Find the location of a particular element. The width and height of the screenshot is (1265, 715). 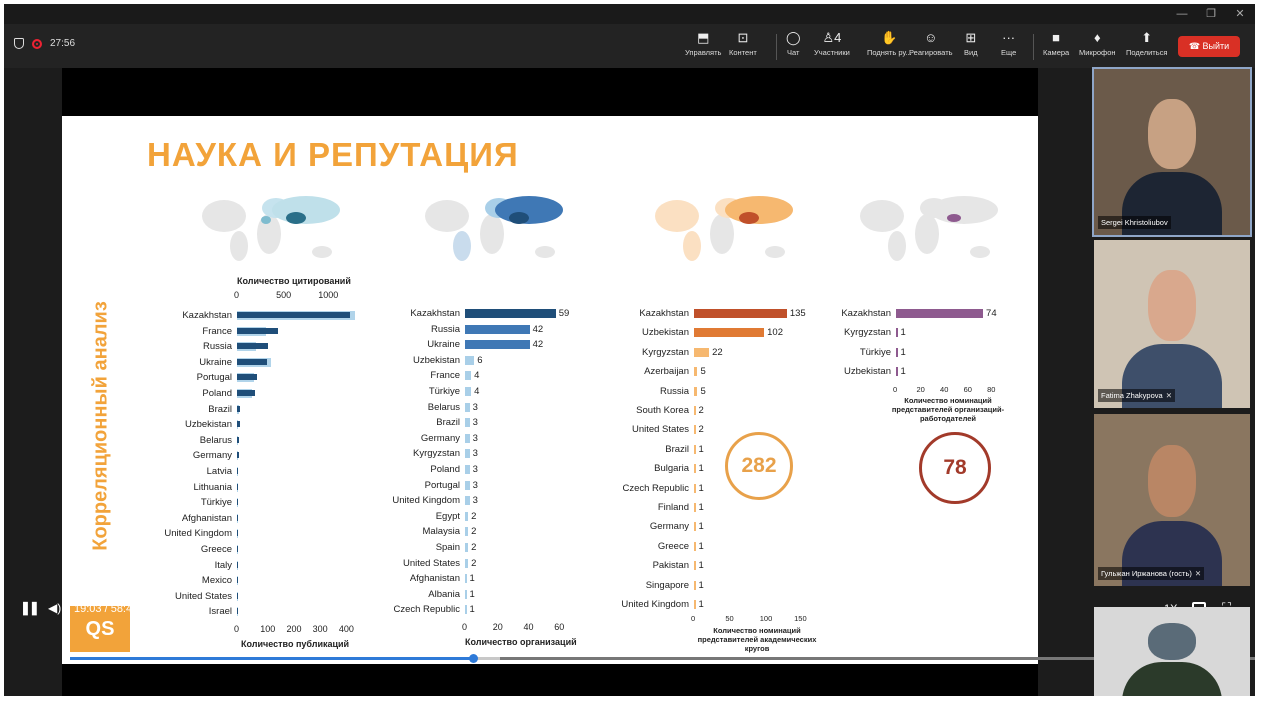

bar-row: Mexico is located at coordinates (278, 581).